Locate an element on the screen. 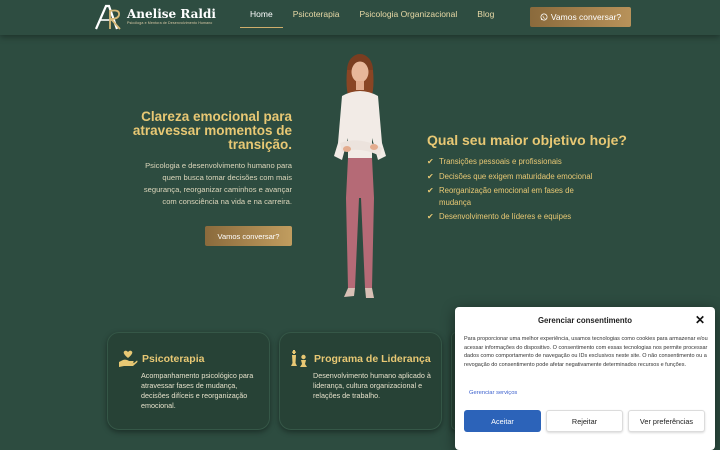  consent-buttons: Aceitar Rejeitar Ver preferências is located at coordinates (584, 421).